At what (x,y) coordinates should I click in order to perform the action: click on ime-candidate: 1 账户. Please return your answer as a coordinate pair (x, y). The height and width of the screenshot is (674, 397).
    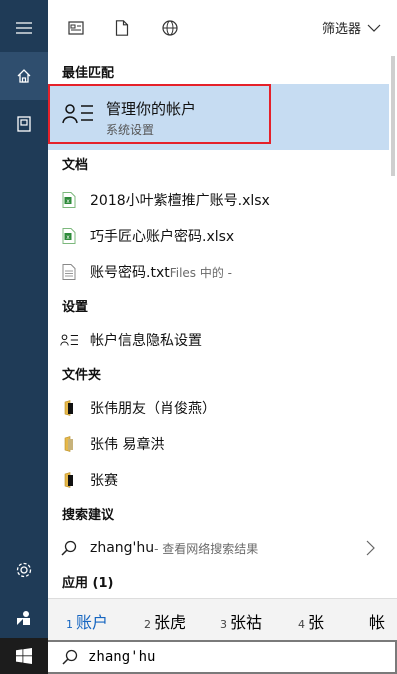
    Looking at the image, I should click on (87, 621).